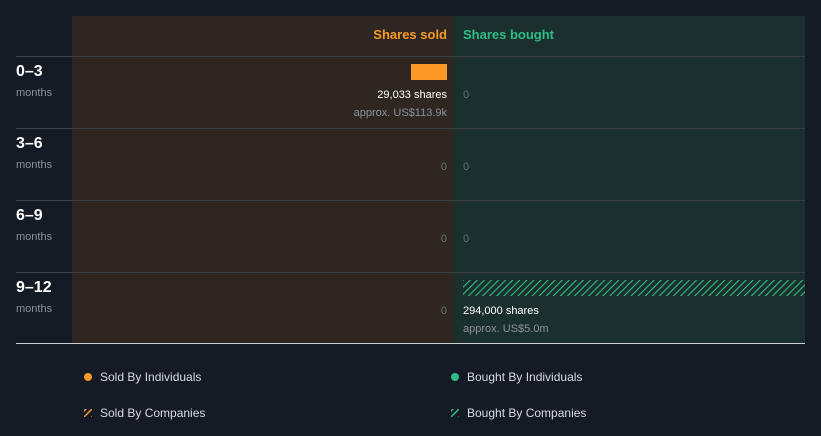  I want to click on legend-label: Bought By Individuals, so click(525, 377).